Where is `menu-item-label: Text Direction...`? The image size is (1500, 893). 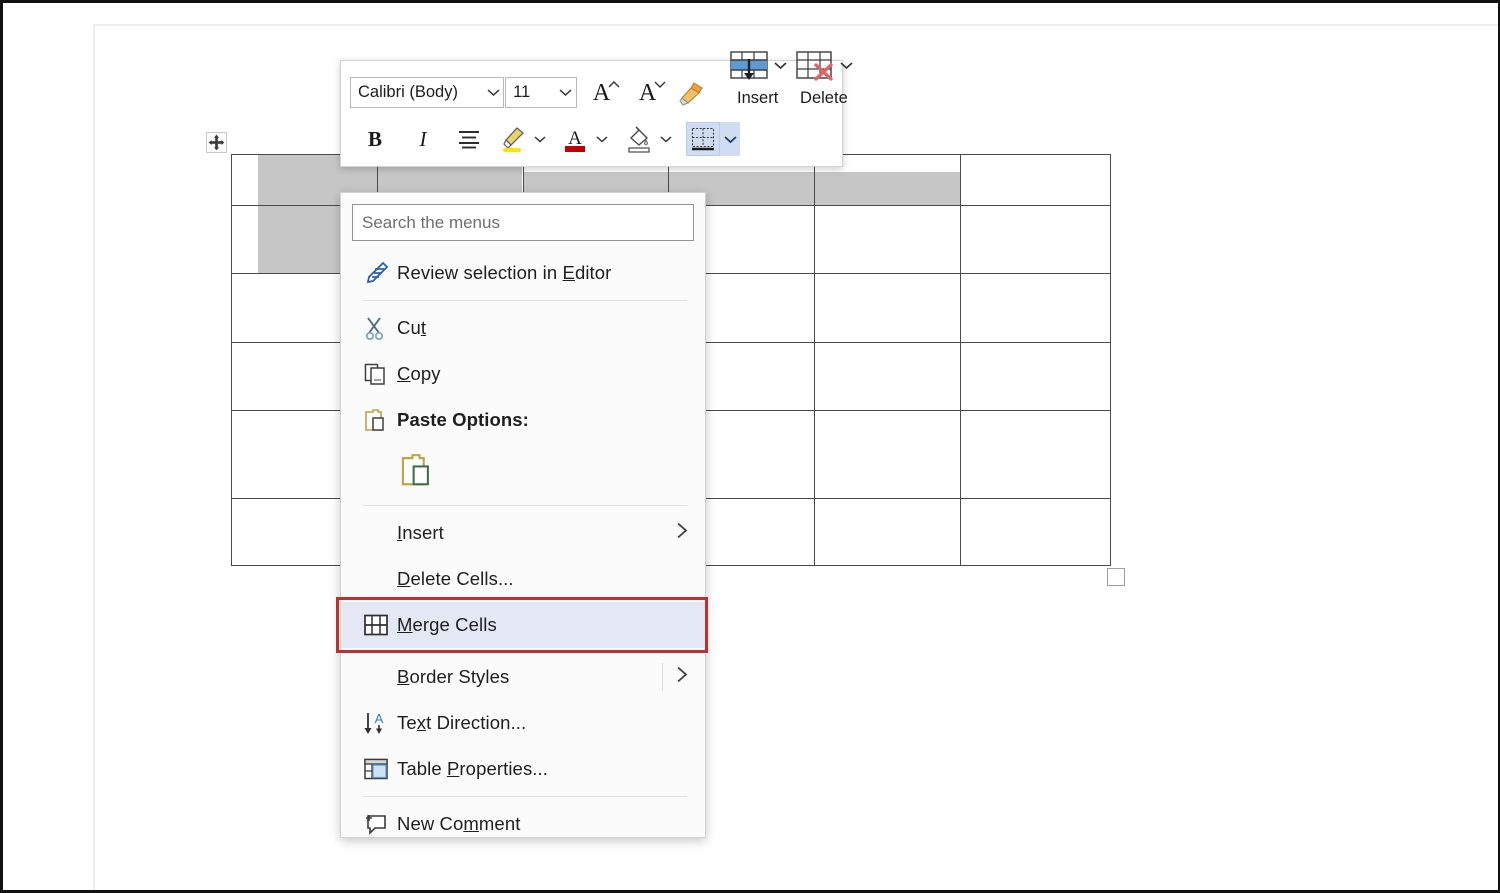 menu-item-label: Text Direction... is located at coordinates (462, 722).